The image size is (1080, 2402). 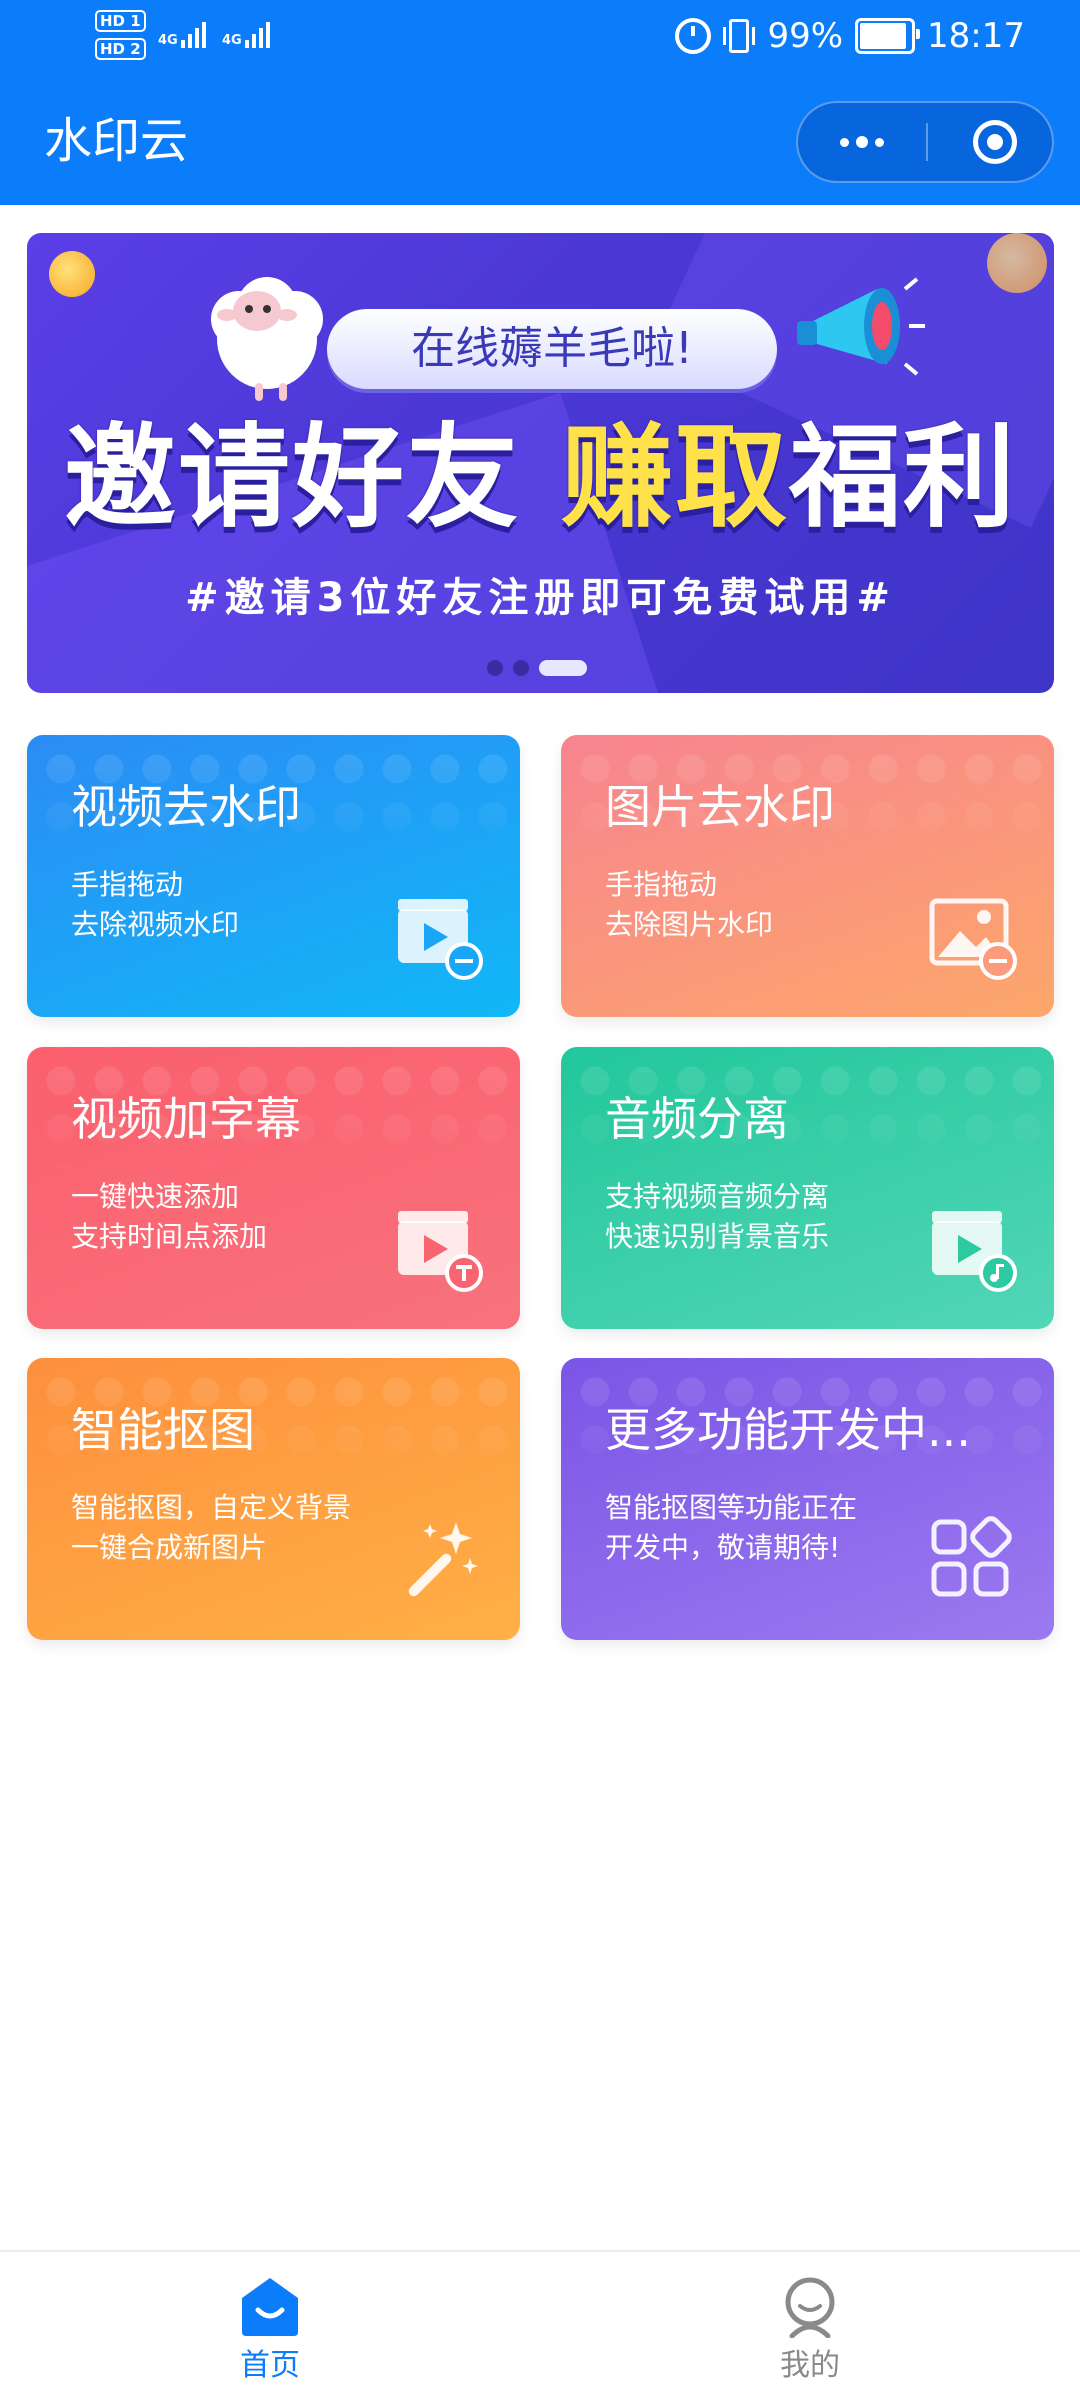 What do you see at coordinates (862, 142) in the screenshot?
I see `more-button` at bounding box center [862, 142].